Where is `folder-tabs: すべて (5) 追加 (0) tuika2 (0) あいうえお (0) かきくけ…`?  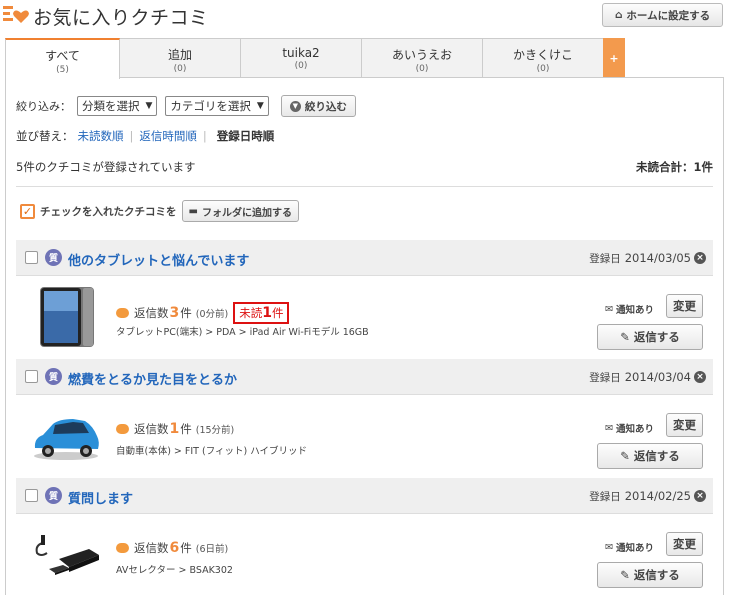 folder-tabs: すべて (5) 追加 (0) tuika2 (0) あいうえお (0) かきくけ… is located at coordinates (364, 58).